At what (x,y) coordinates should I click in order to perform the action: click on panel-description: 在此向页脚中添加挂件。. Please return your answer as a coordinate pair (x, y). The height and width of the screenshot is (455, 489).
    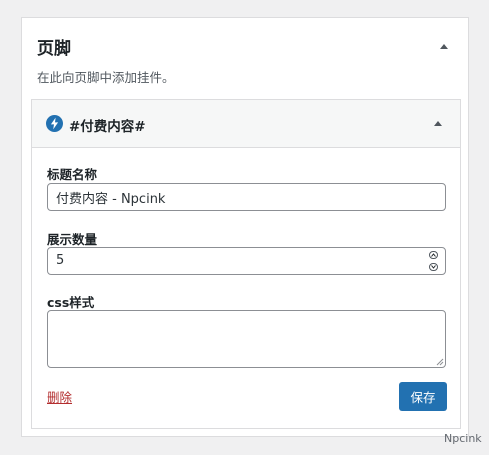
    Looking at the image, I should click on (106, 77).